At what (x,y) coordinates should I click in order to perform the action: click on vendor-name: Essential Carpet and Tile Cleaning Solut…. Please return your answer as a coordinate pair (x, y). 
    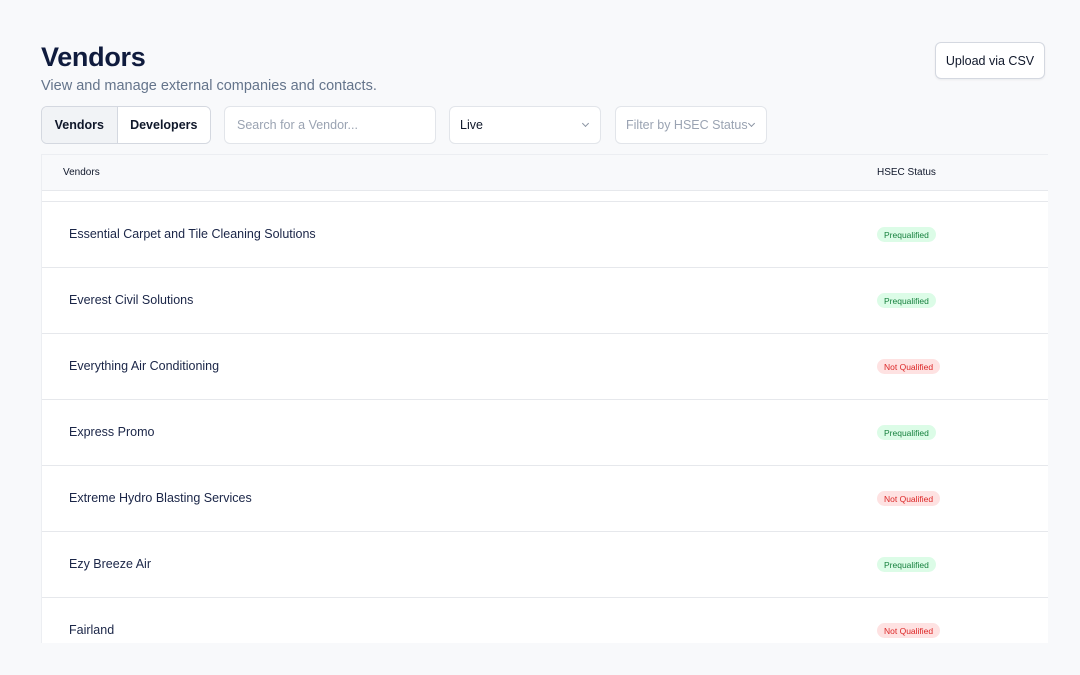
    Looking at the image, I should click on (192, 234).